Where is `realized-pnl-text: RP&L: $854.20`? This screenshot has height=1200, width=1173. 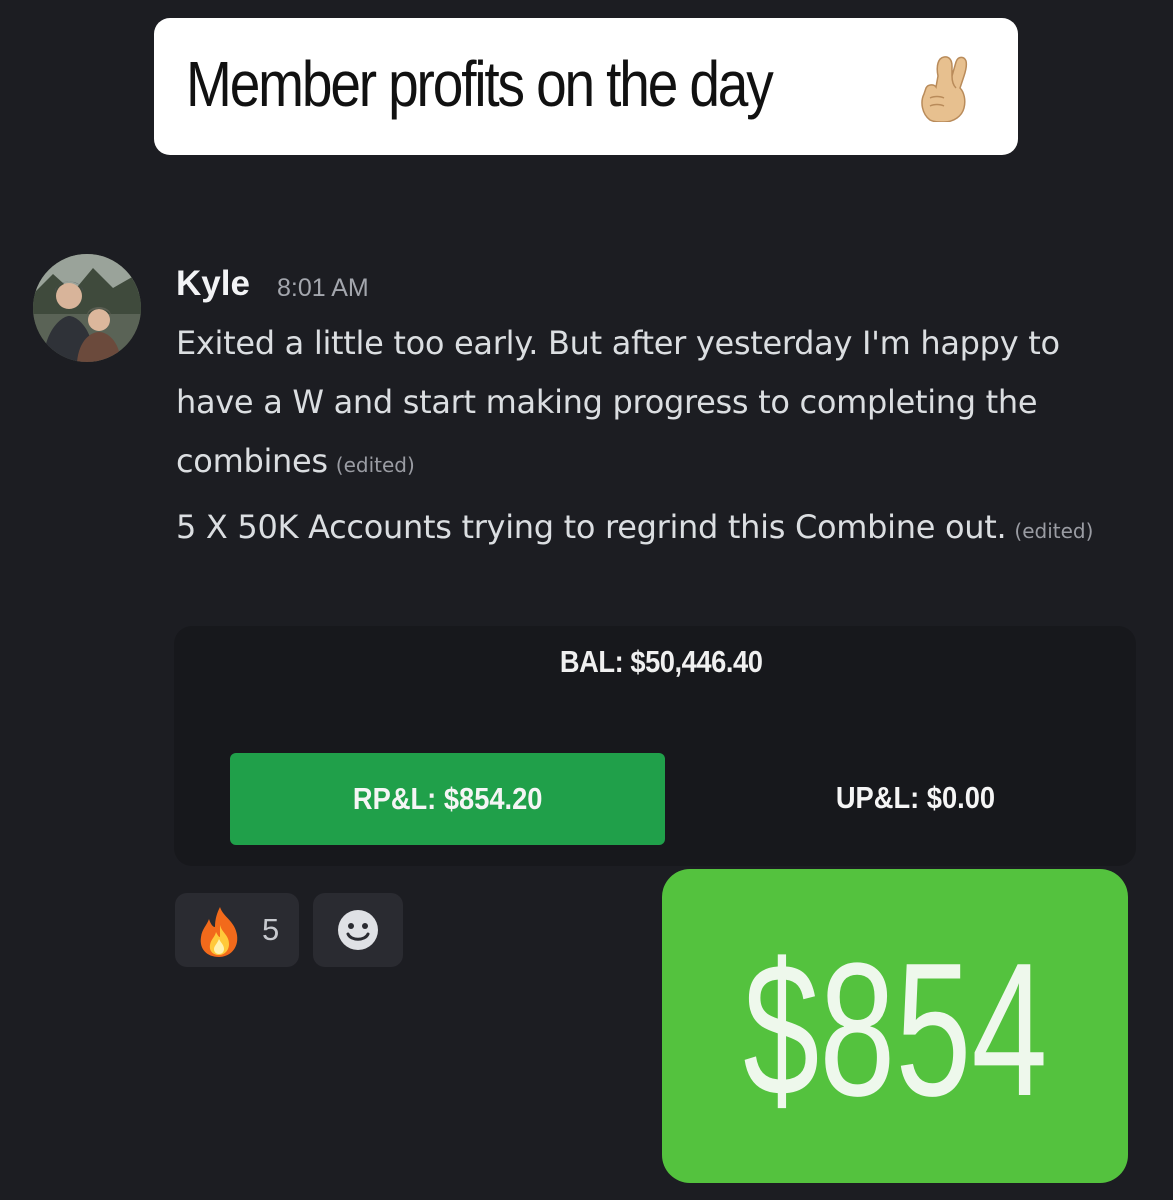 realized-pnl-text: RP&L: $854.20 is located at coordinates (447, 798).